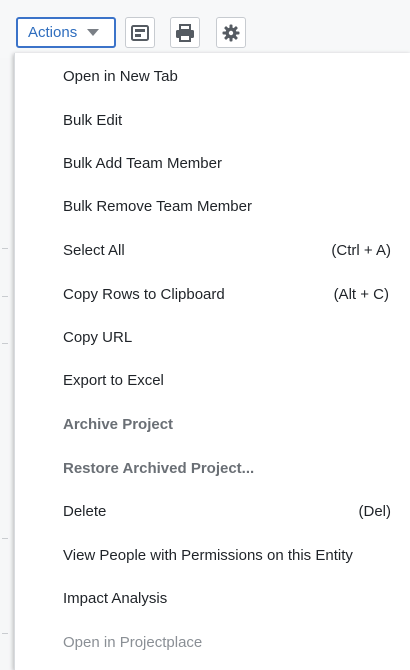  Describe the element at coordinates (118, 424) in the screenshot. I see `menu-item-label: Archive Project` at that location.